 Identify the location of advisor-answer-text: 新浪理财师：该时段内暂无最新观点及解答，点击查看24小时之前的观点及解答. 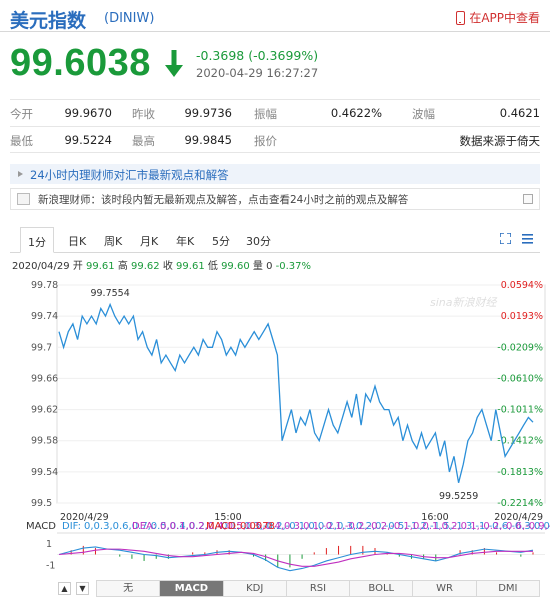
(223, 200).